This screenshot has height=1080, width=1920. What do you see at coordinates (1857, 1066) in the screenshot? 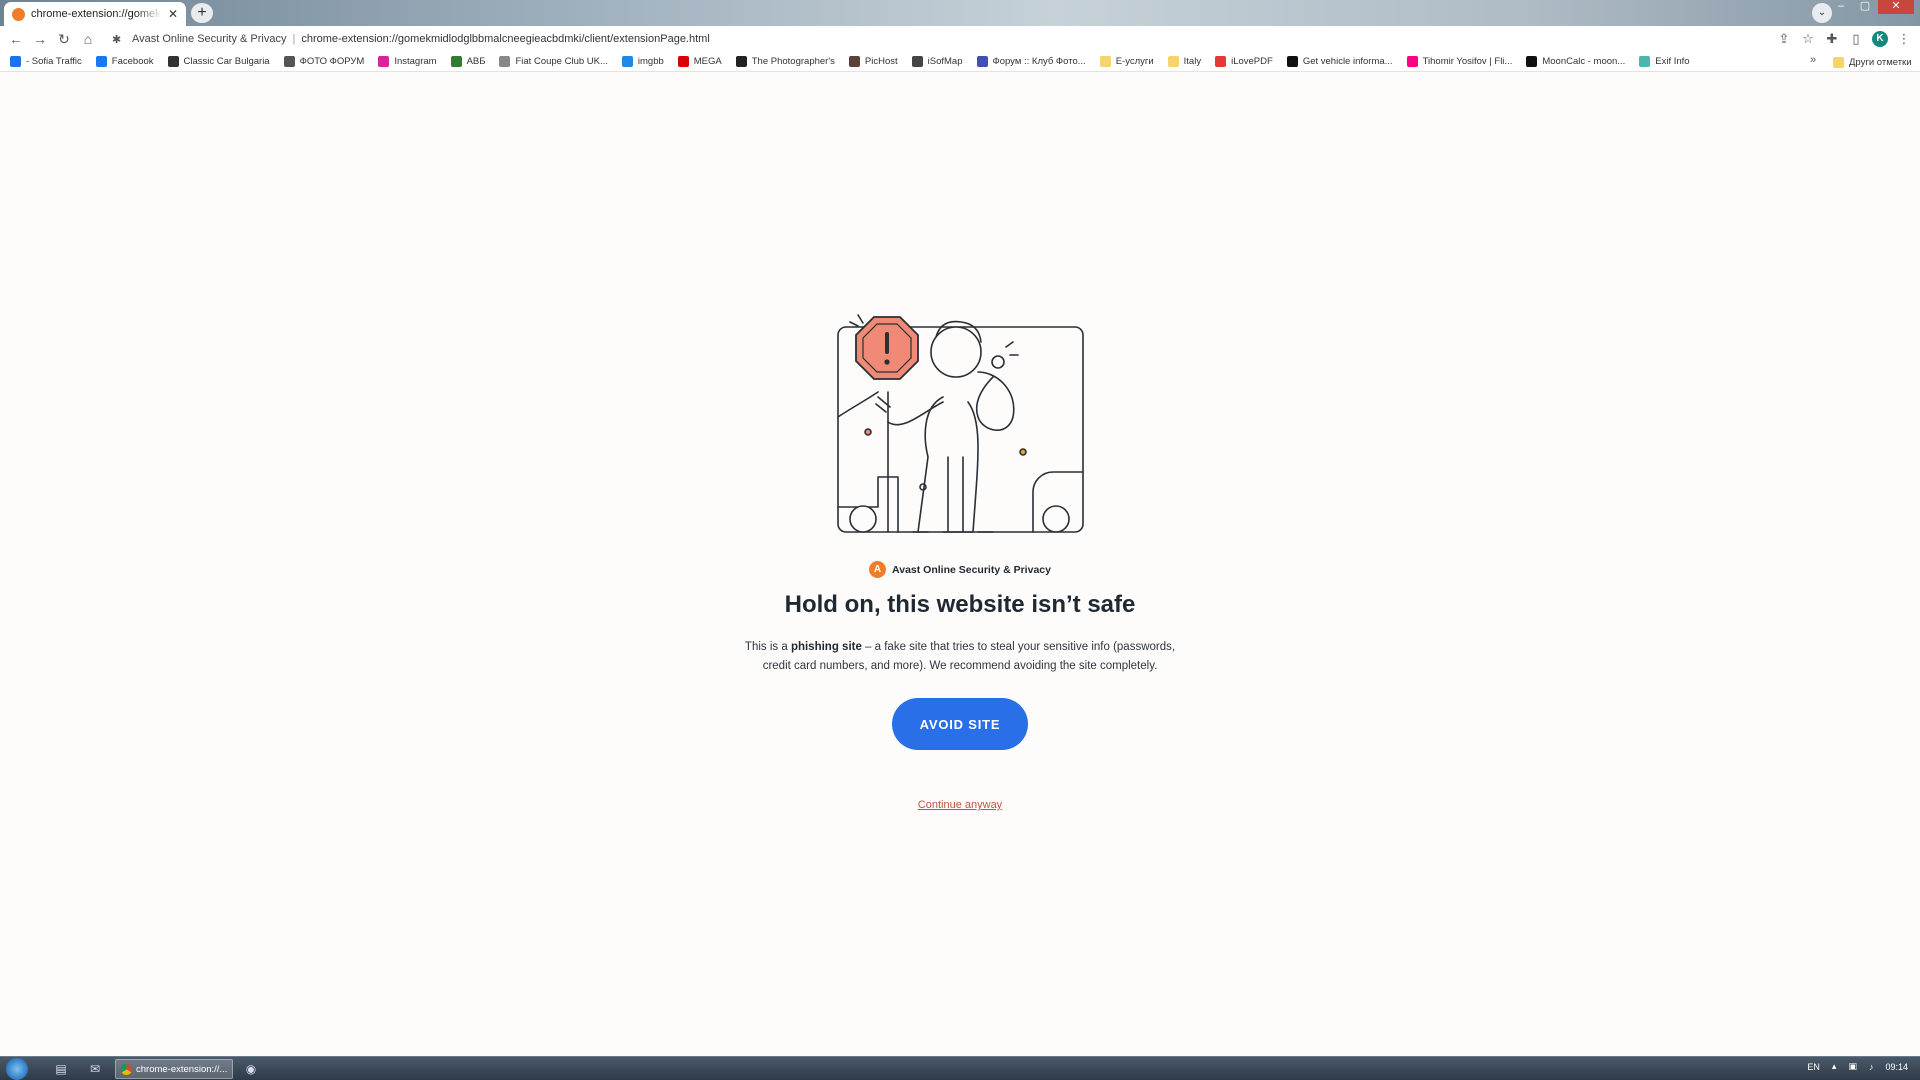
I see `system-tray: EN ▴ ▣ ♪ 09:14` at bounding box center [1857, 1066].